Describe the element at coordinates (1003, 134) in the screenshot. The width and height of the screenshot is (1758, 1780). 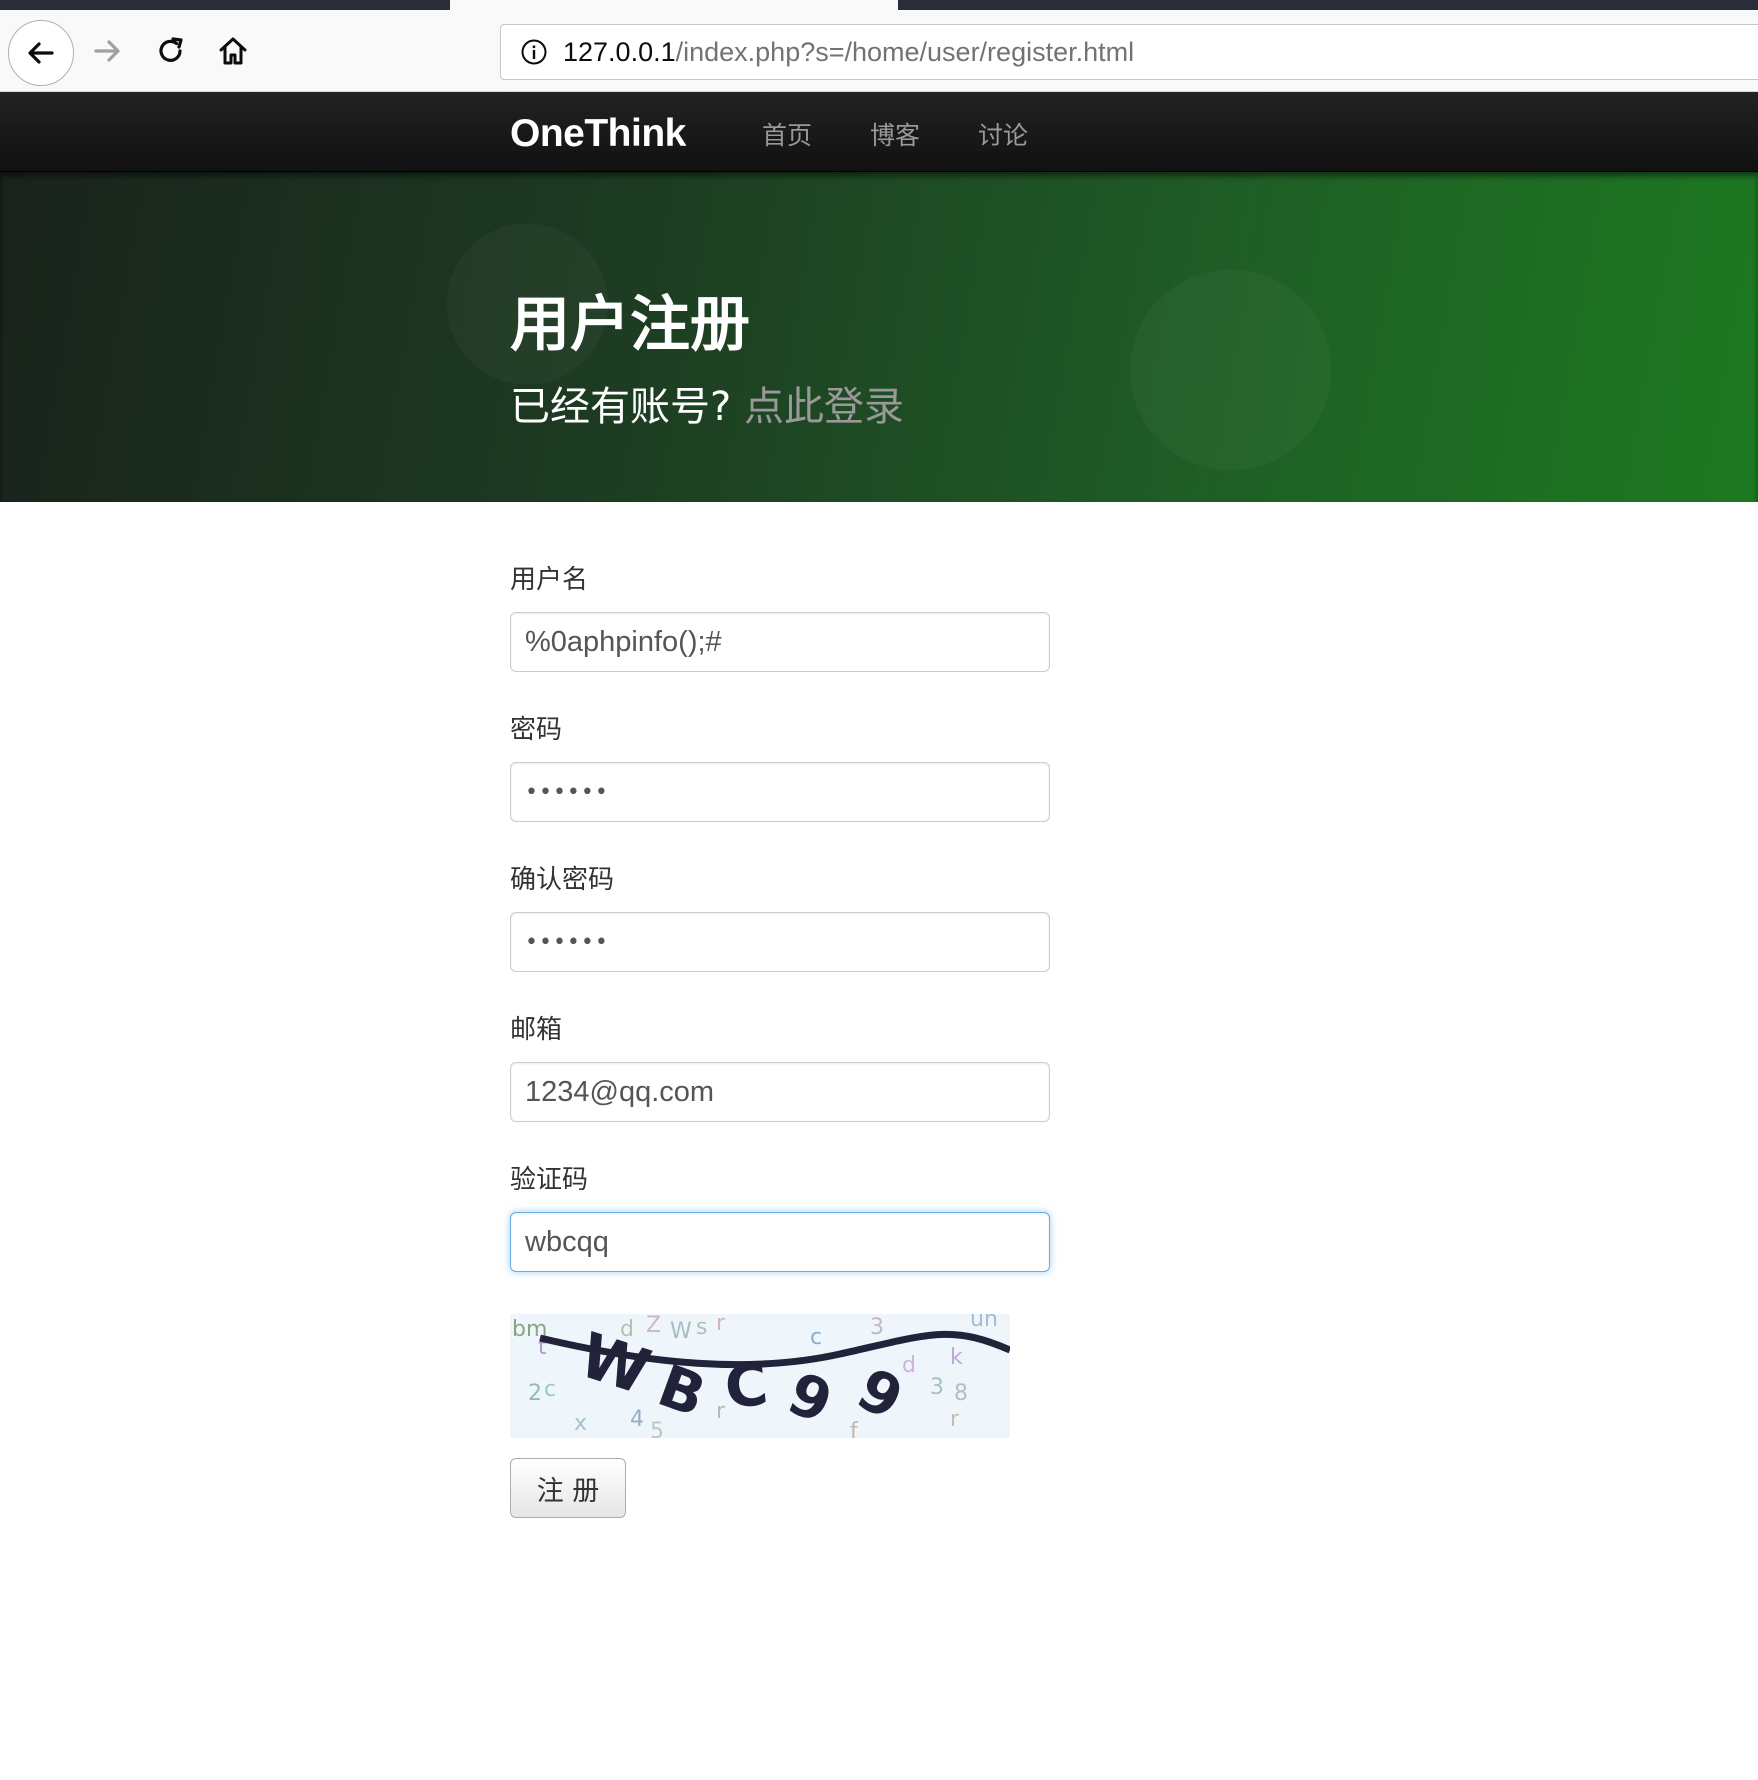
I see `nav-link-discussion: 讨论` at that location.